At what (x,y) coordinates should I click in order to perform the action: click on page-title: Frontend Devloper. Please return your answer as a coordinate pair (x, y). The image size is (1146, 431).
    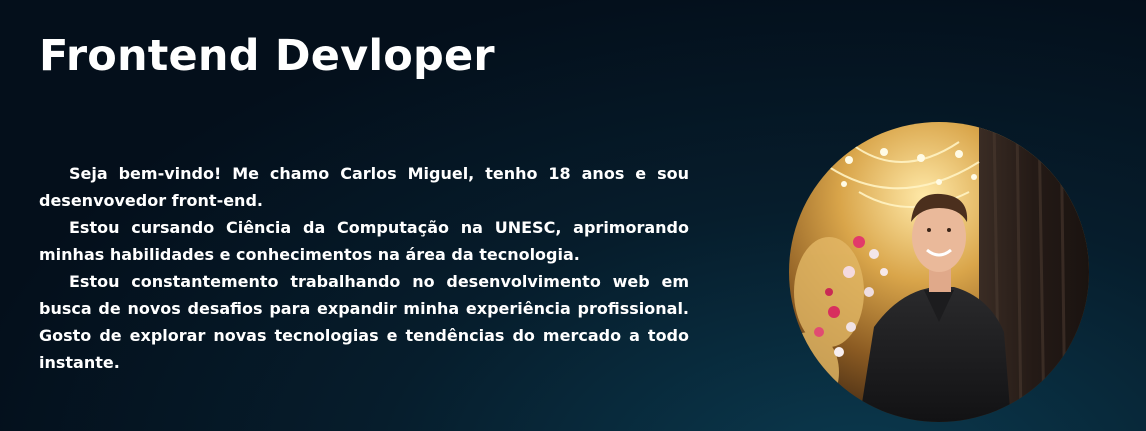
    Looking at the image, I should click on (267, 56).